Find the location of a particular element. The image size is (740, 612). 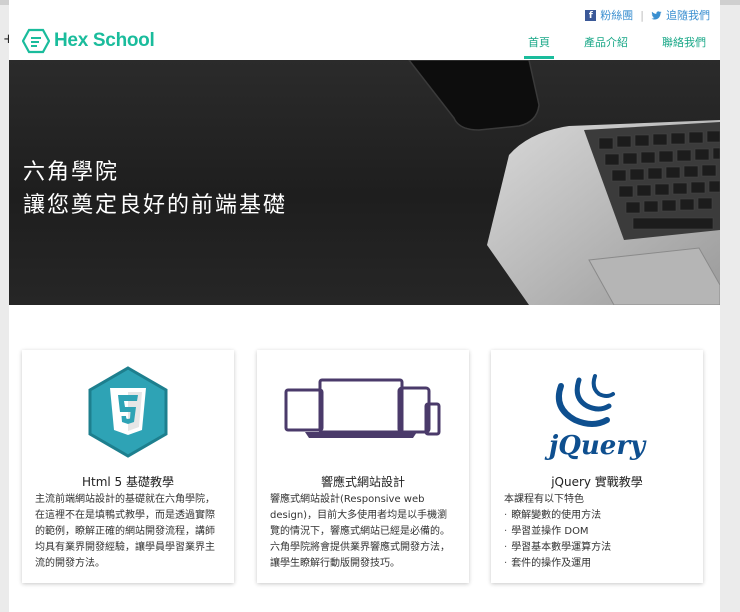

hero-title: 六角學院 is located at coordinates (71, 172).